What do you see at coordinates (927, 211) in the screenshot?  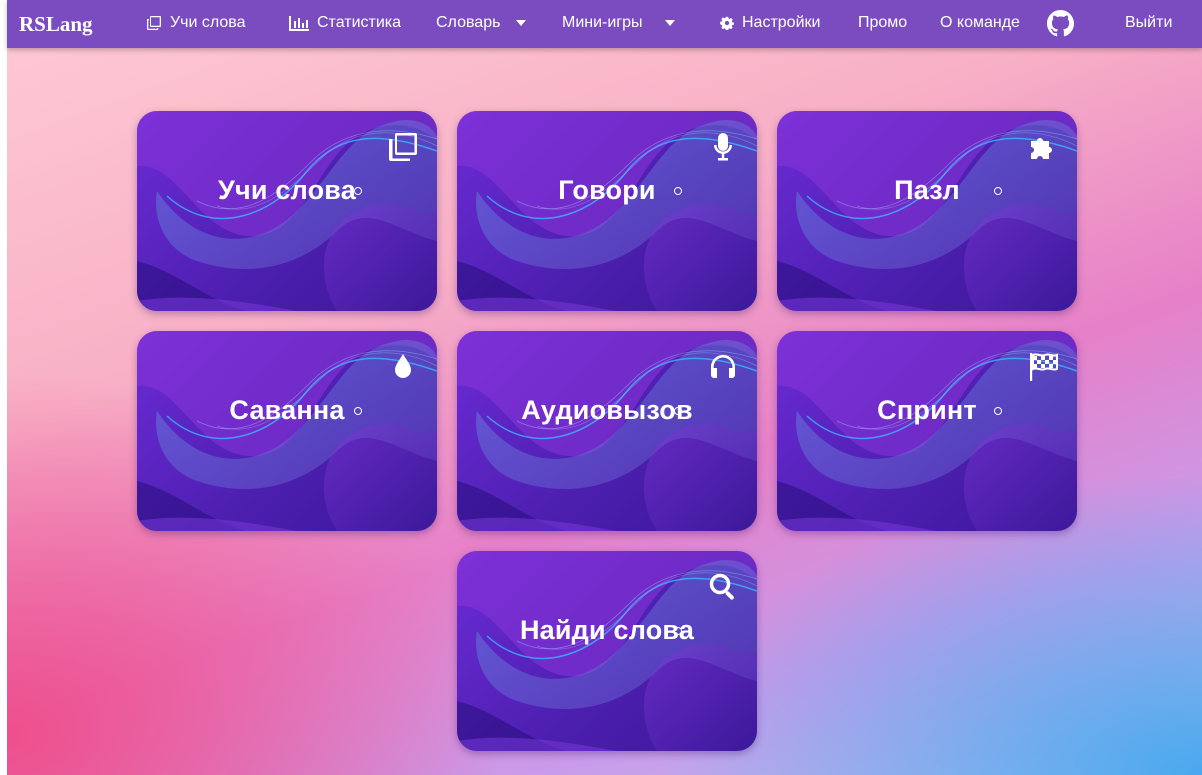 I see `card-puzzle: Пазл` at bounding box center [927, 211].